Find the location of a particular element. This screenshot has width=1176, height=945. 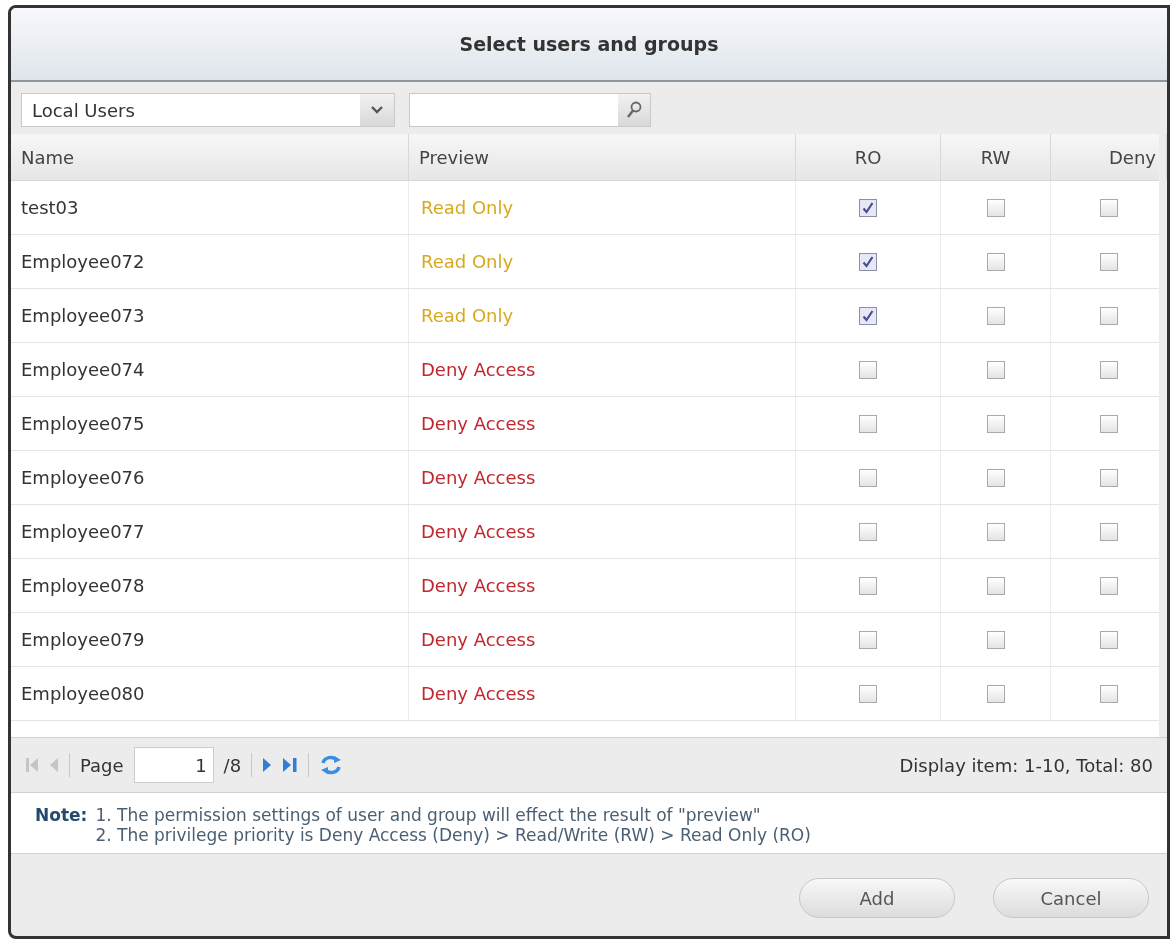

last-page-icon is located at coordinates (290, 765).